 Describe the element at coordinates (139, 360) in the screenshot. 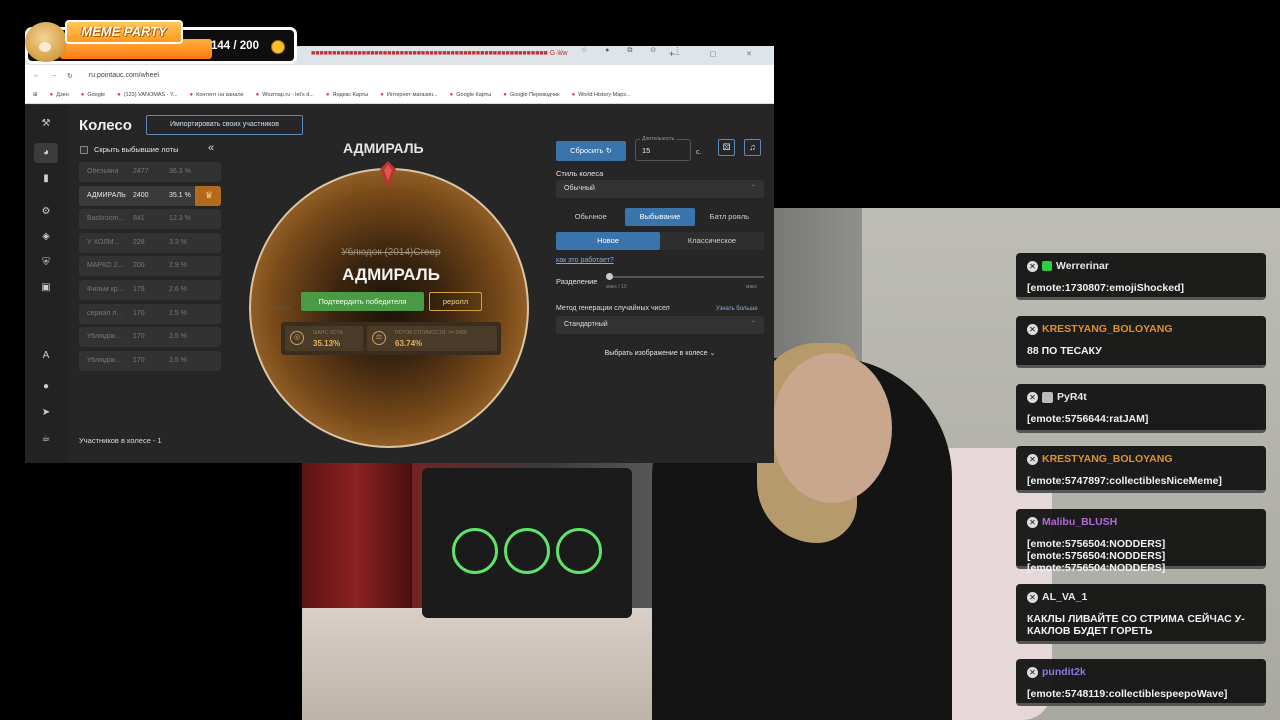

I see `lot-amount: 170` at that location.